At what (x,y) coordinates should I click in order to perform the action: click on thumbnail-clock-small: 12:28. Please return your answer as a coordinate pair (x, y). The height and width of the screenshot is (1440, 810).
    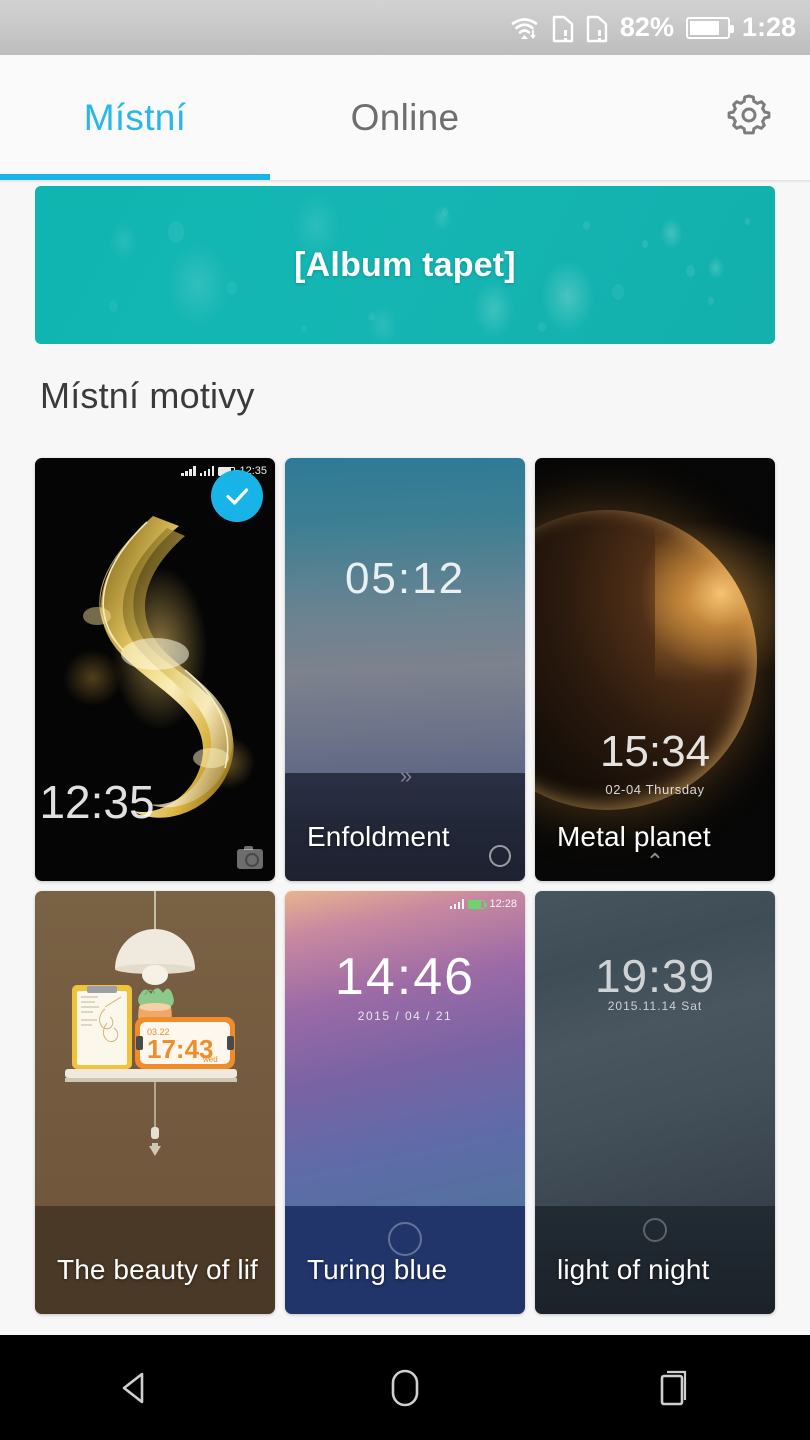
    Looking at the image, I should click on (503, 904).